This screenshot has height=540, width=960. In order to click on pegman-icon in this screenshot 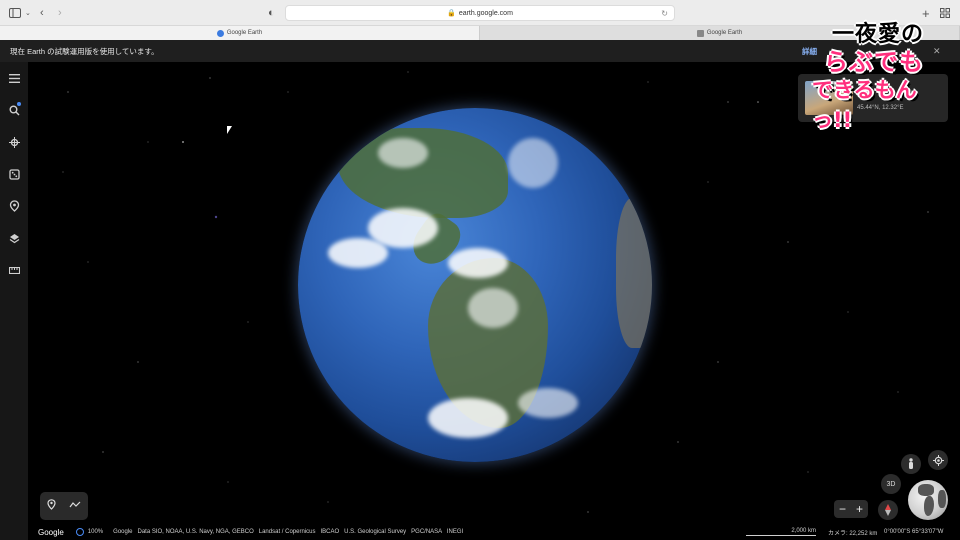, I will do `click(911, 464)`.